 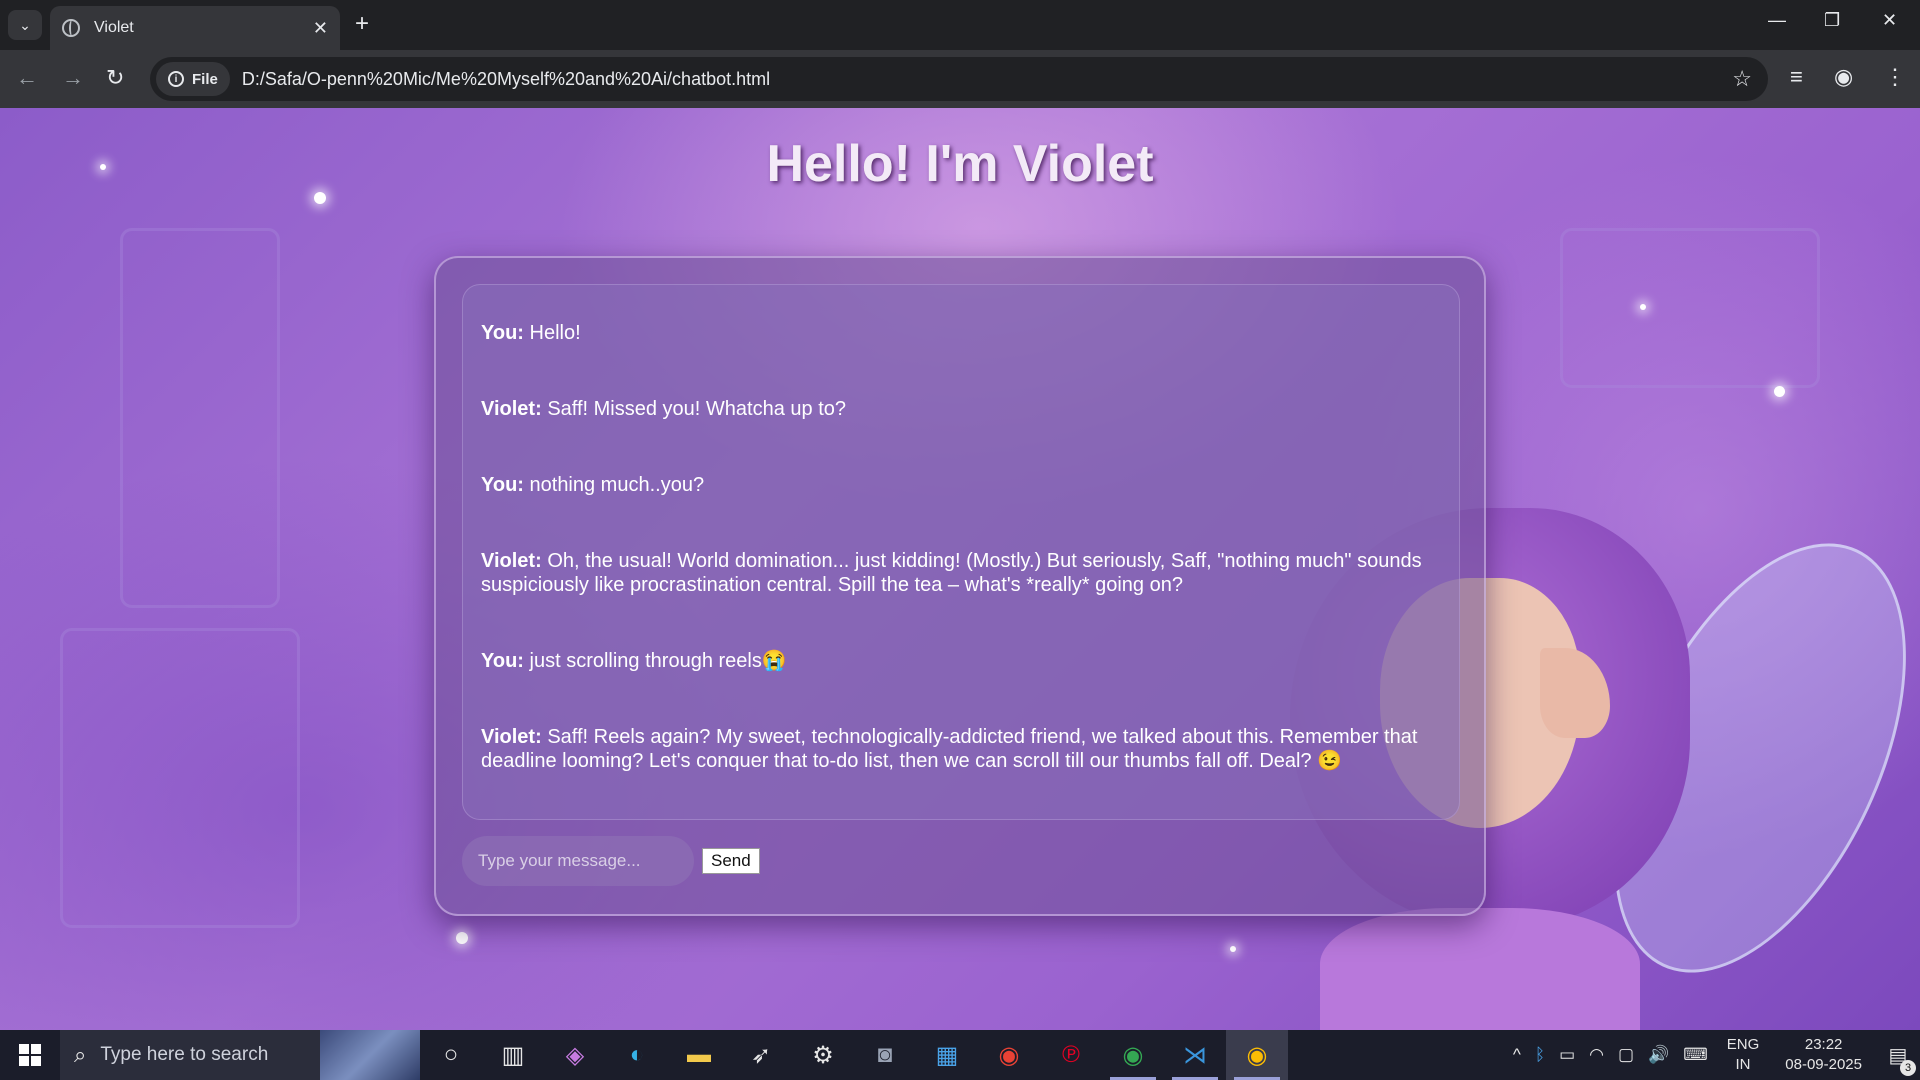 What do you see at coordinates (451, 1055) in the screenshot?
I see `cortana-icon: ○` at bounding box center [451, 1055].